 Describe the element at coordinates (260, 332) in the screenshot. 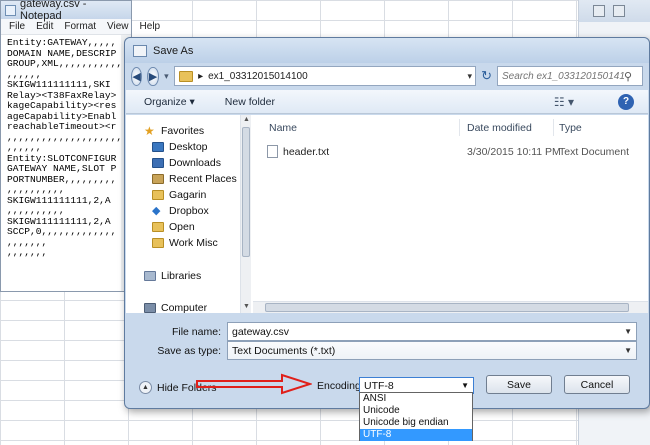

I see `file-name-value: gateway.csv` at that location.